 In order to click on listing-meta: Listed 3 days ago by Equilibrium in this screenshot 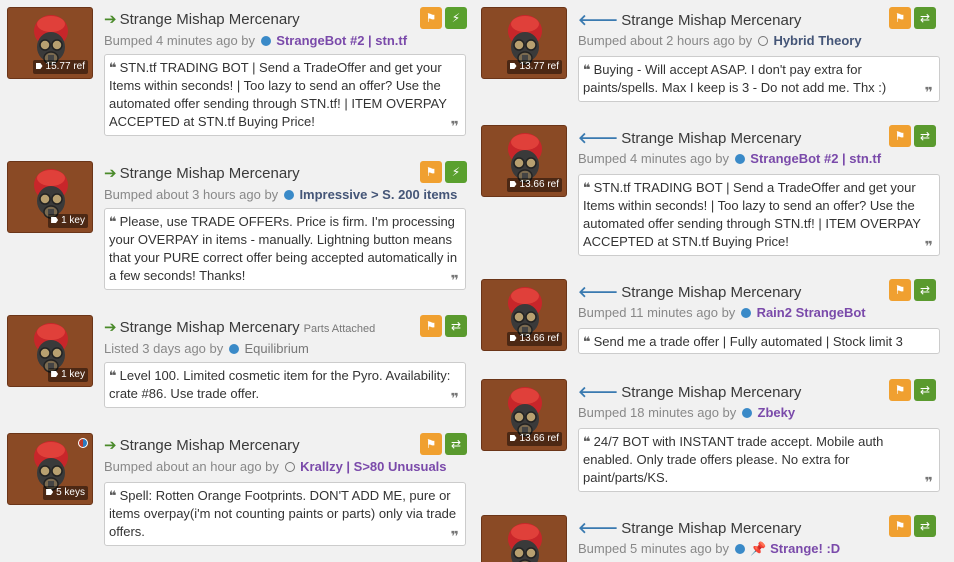, I will do `click(206, 348)`.